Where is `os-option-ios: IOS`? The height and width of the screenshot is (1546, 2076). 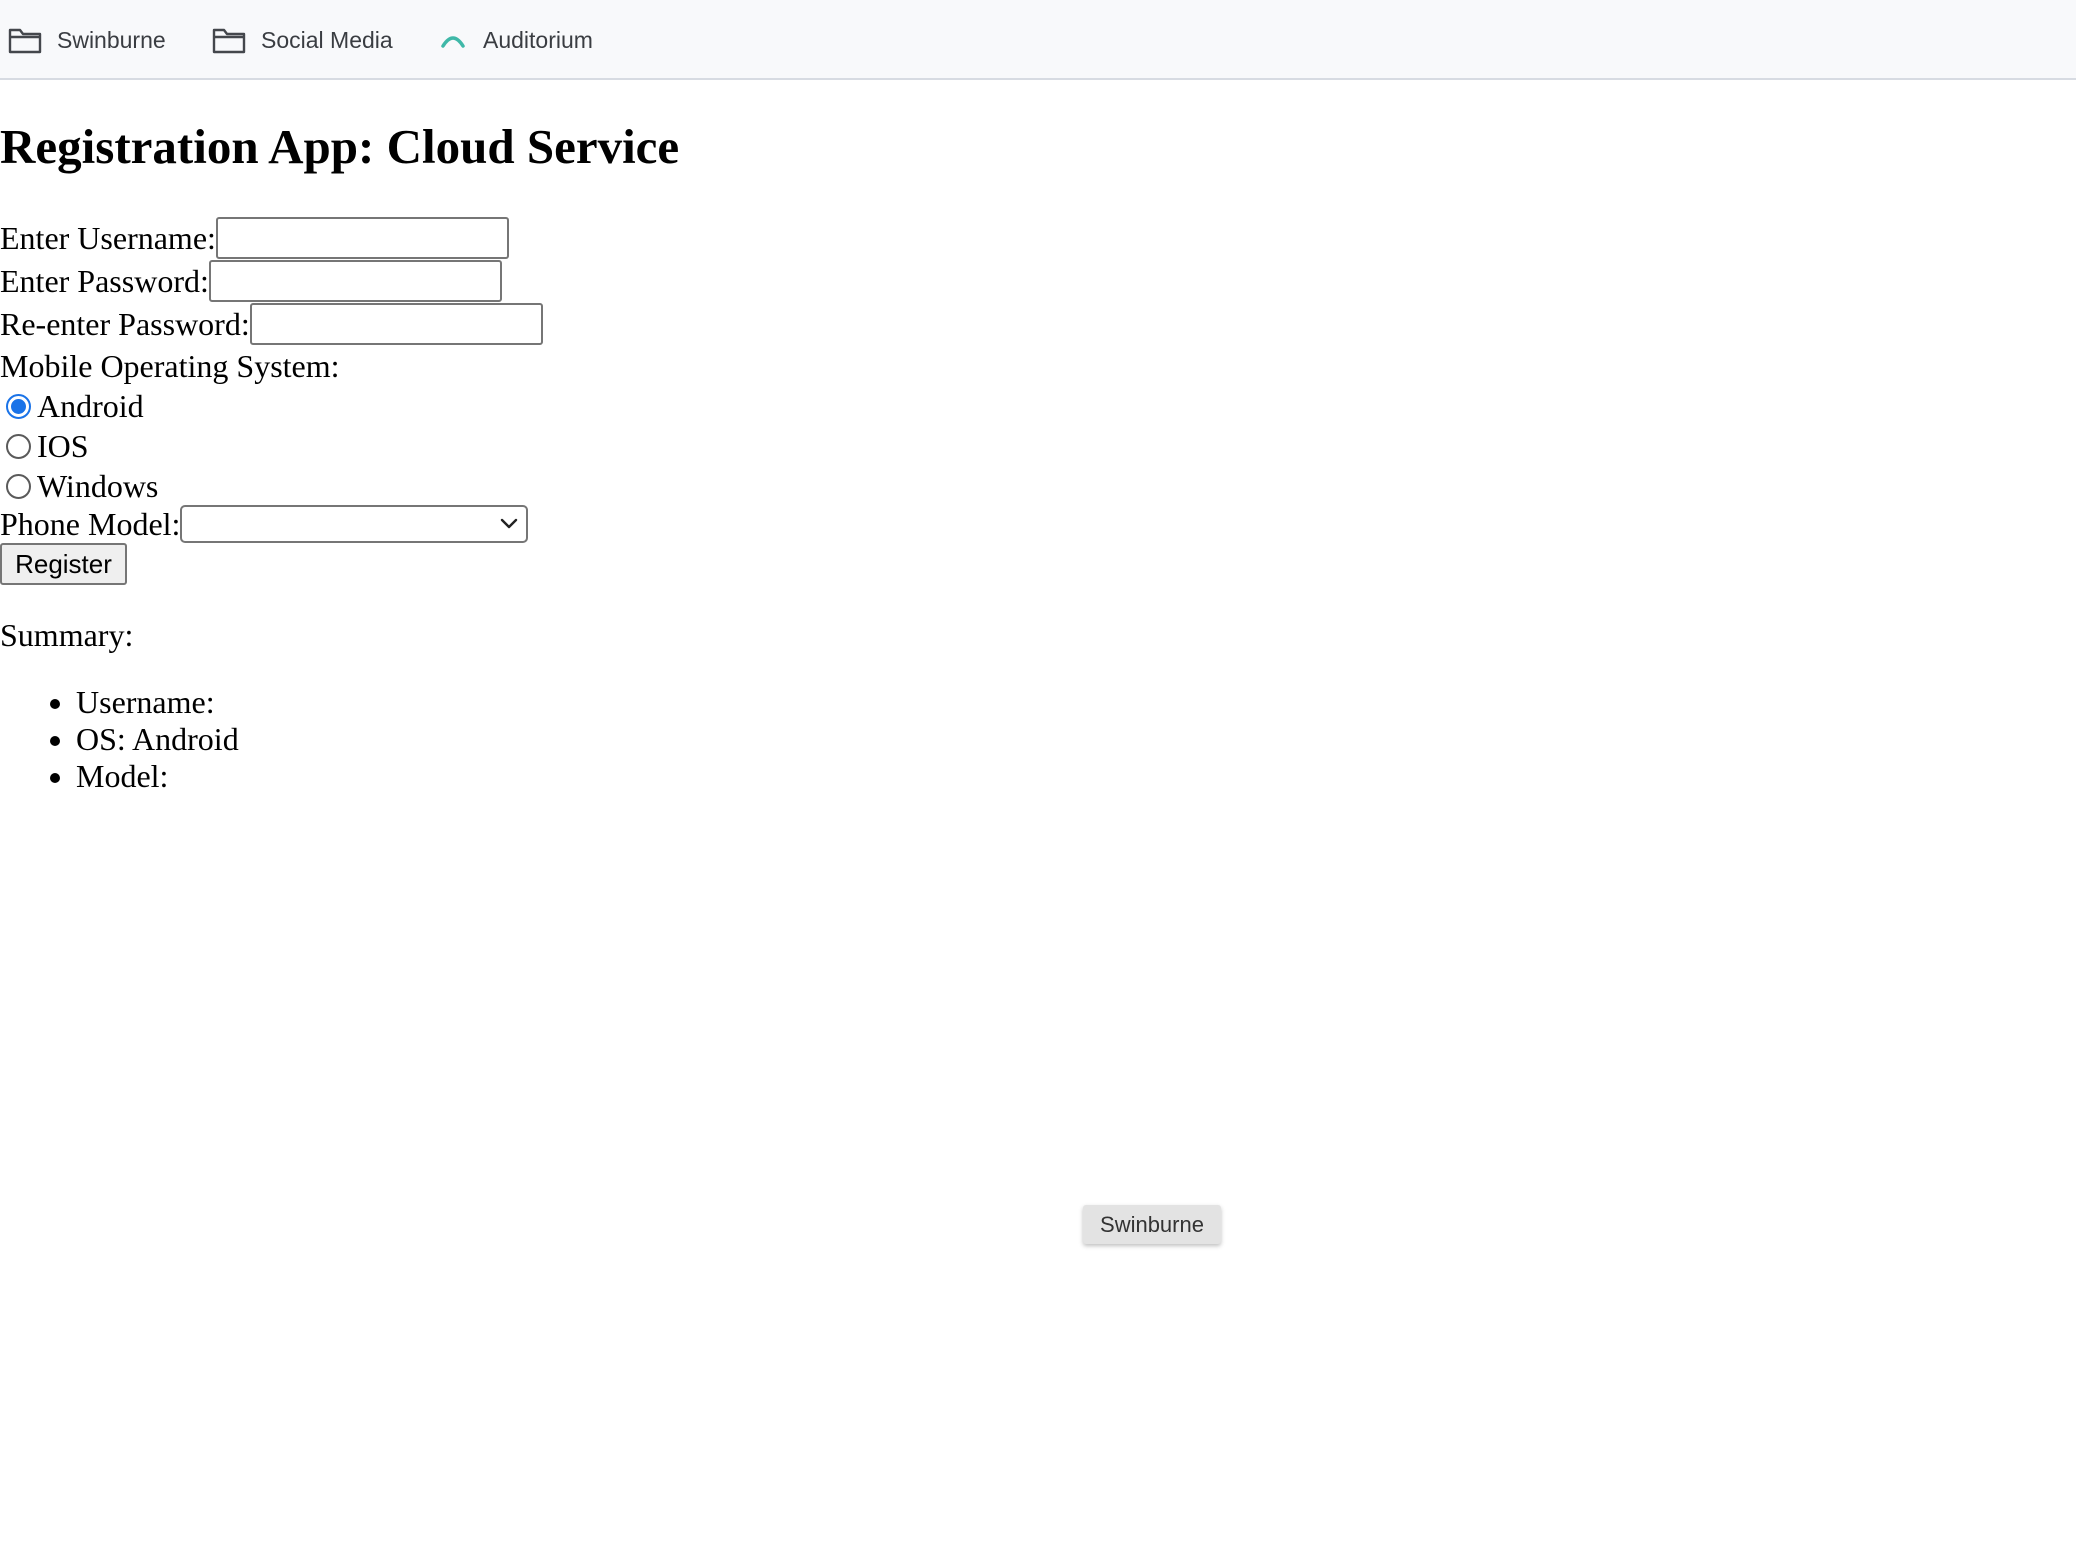
os-option-ios: IOS is located at coordinates (44, 446).